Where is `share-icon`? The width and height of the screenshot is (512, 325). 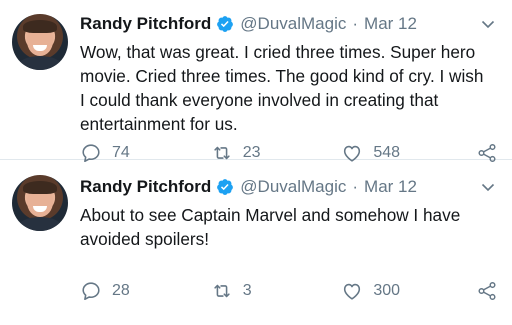 share-icon is located at coordinates (487, 291).